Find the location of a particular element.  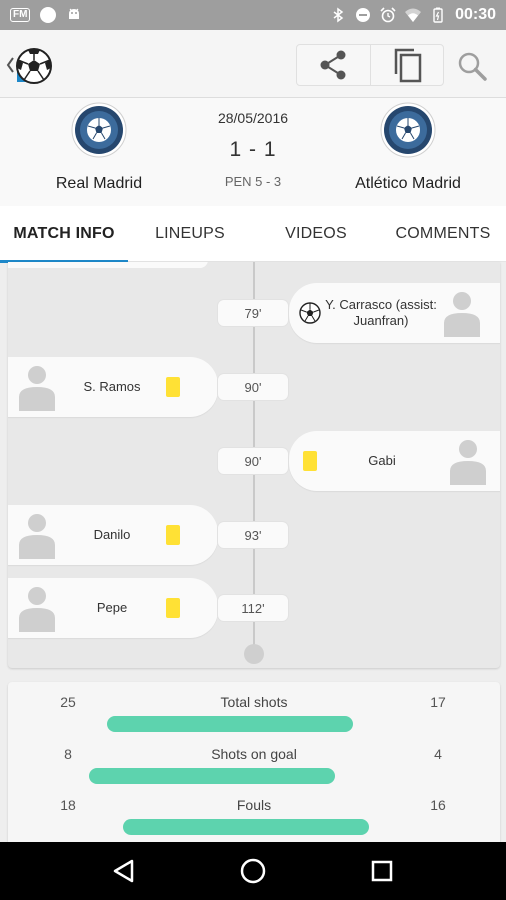

action-group is located at coordinates (370, 65).